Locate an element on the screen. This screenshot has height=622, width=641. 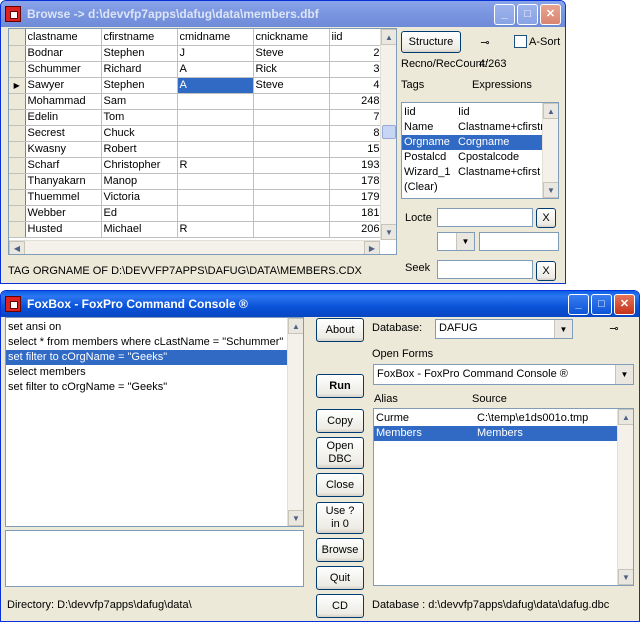
table-cell: 3 is located at coordinates (356, 69).